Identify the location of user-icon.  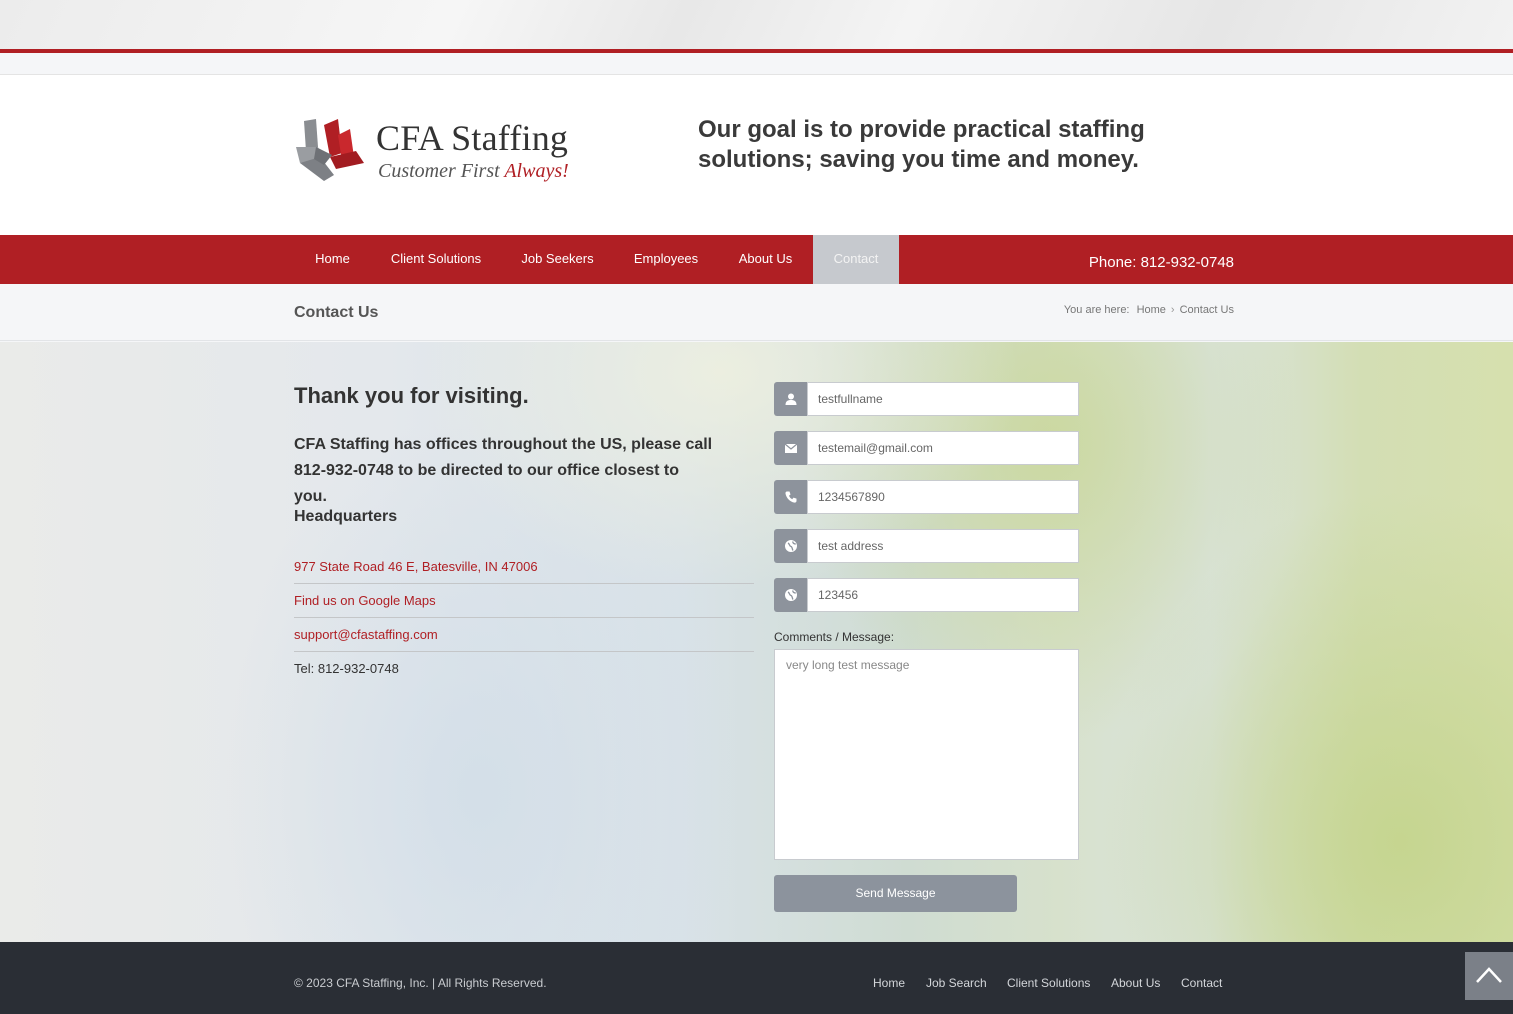
(790, 399).